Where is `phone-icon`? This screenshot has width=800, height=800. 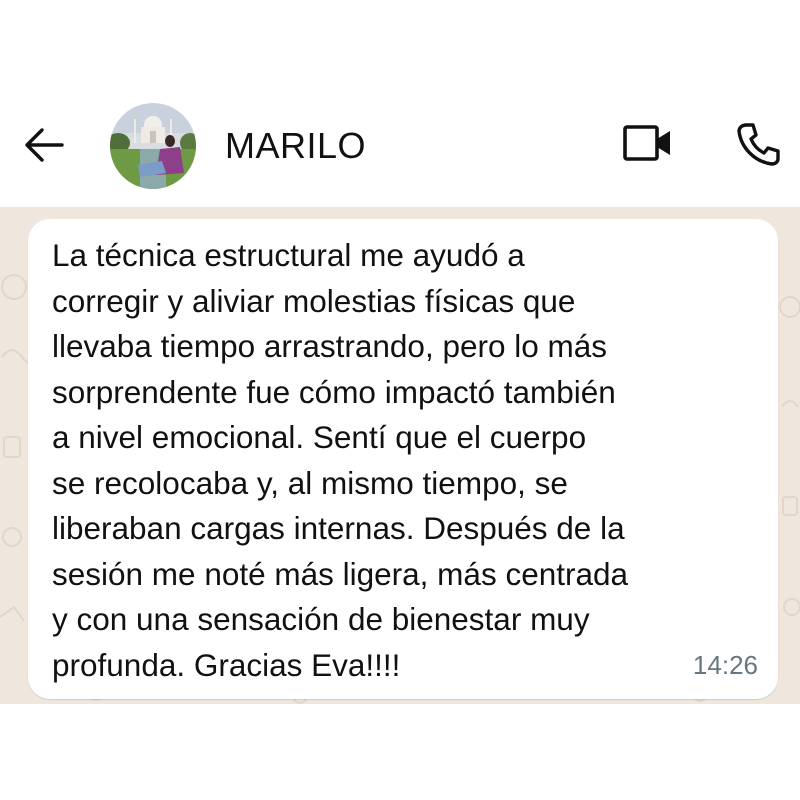
phone-icon is located at coordinates (758, 144).